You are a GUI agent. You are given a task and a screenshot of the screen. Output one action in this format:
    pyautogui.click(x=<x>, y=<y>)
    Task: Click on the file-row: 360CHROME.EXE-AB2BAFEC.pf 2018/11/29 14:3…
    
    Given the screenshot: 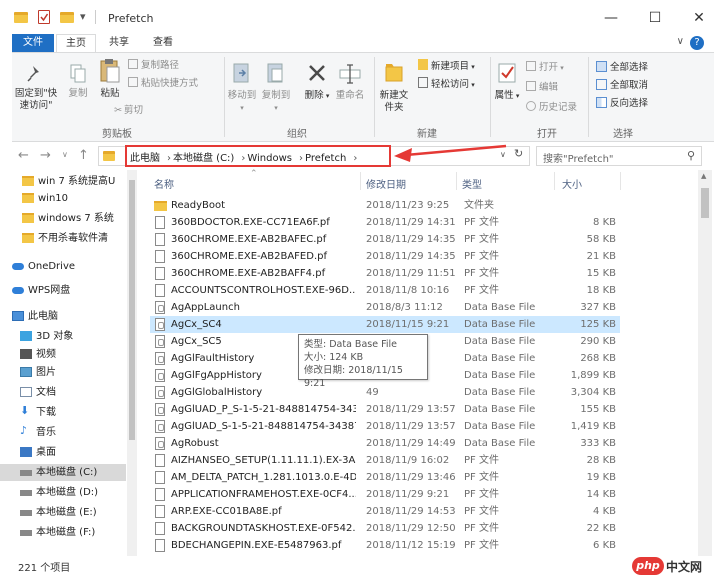 What is the action you would take?
    pyautogui.click(x=385, y=239)
    